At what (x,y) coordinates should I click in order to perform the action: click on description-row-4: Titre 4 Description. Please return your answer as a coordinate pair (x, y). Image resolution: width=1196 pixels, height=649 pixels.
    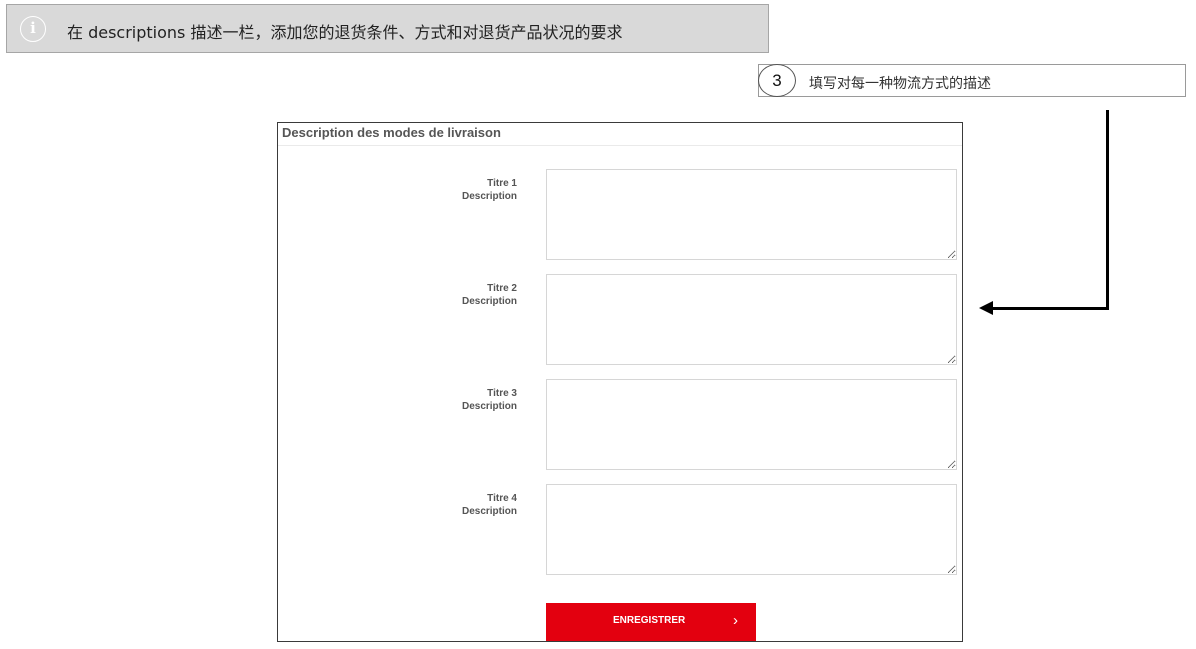
    Looking at the image, I should click on (620, 530).